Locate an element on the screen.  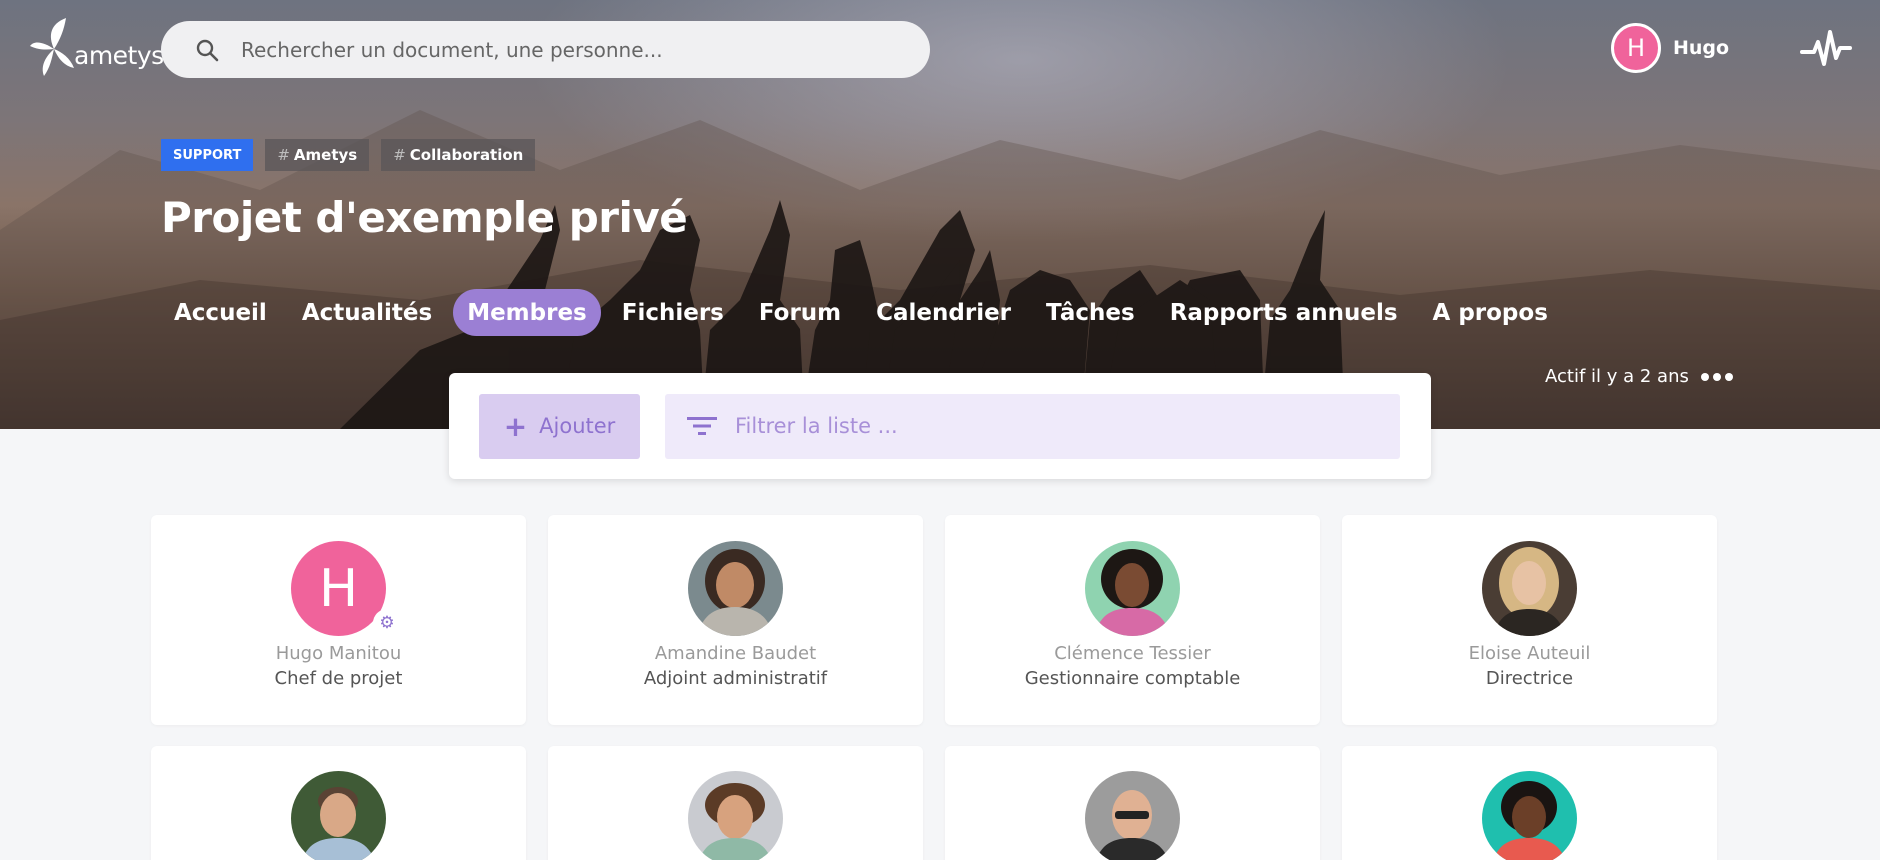
member-card: Eloise Auteuil Directrice is located at coordinates (1529, 620).